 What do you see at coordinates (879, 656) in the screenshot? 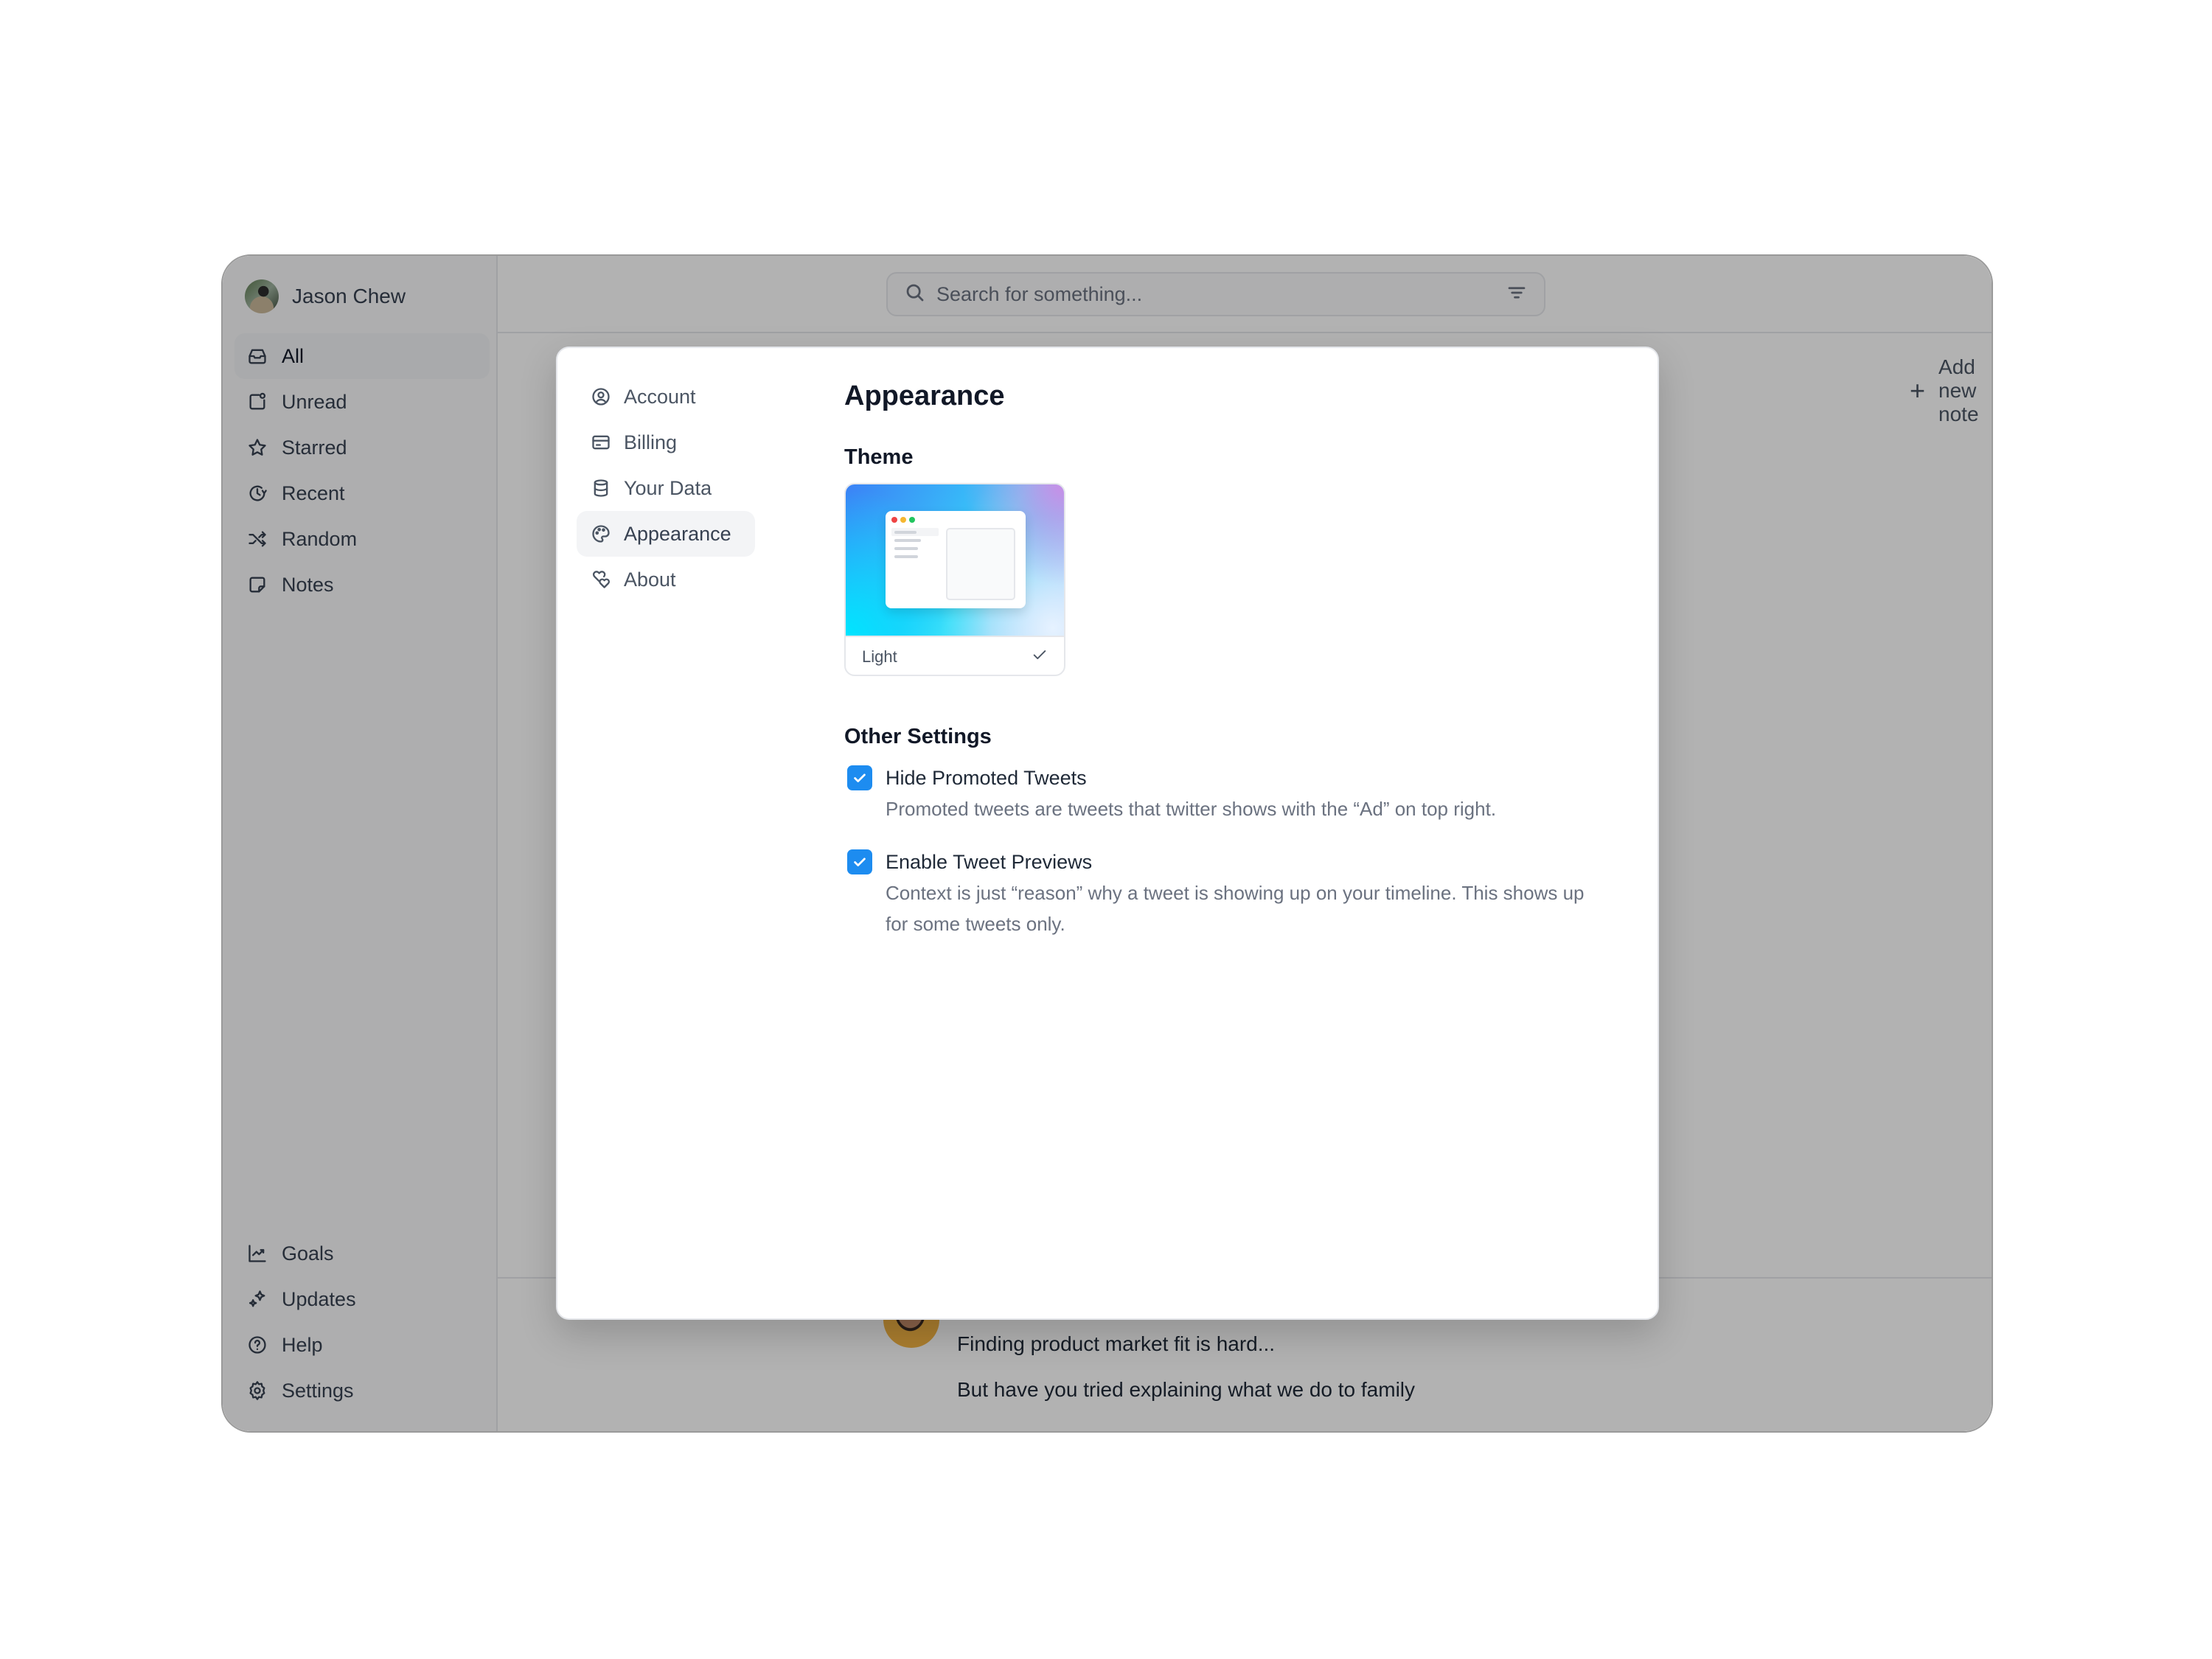
I see `theme-option-label: Light` at bounding box center [879, 656].